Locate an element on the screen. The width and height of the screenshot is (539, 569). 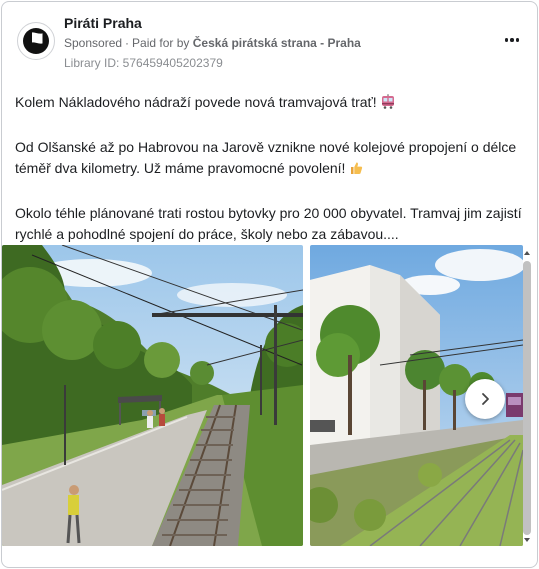
scrollbar-thumb is located at coordinates (527, 398).